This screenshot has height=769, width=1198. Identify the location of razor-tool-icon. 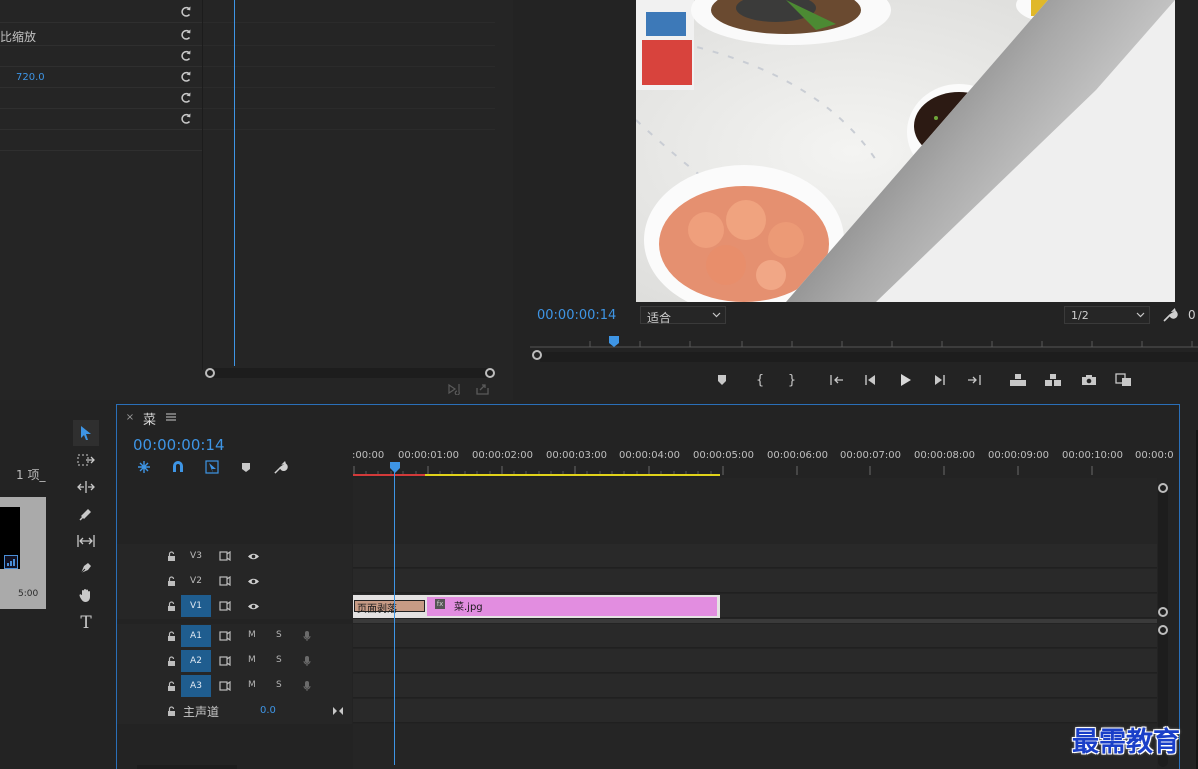
(86, 514).